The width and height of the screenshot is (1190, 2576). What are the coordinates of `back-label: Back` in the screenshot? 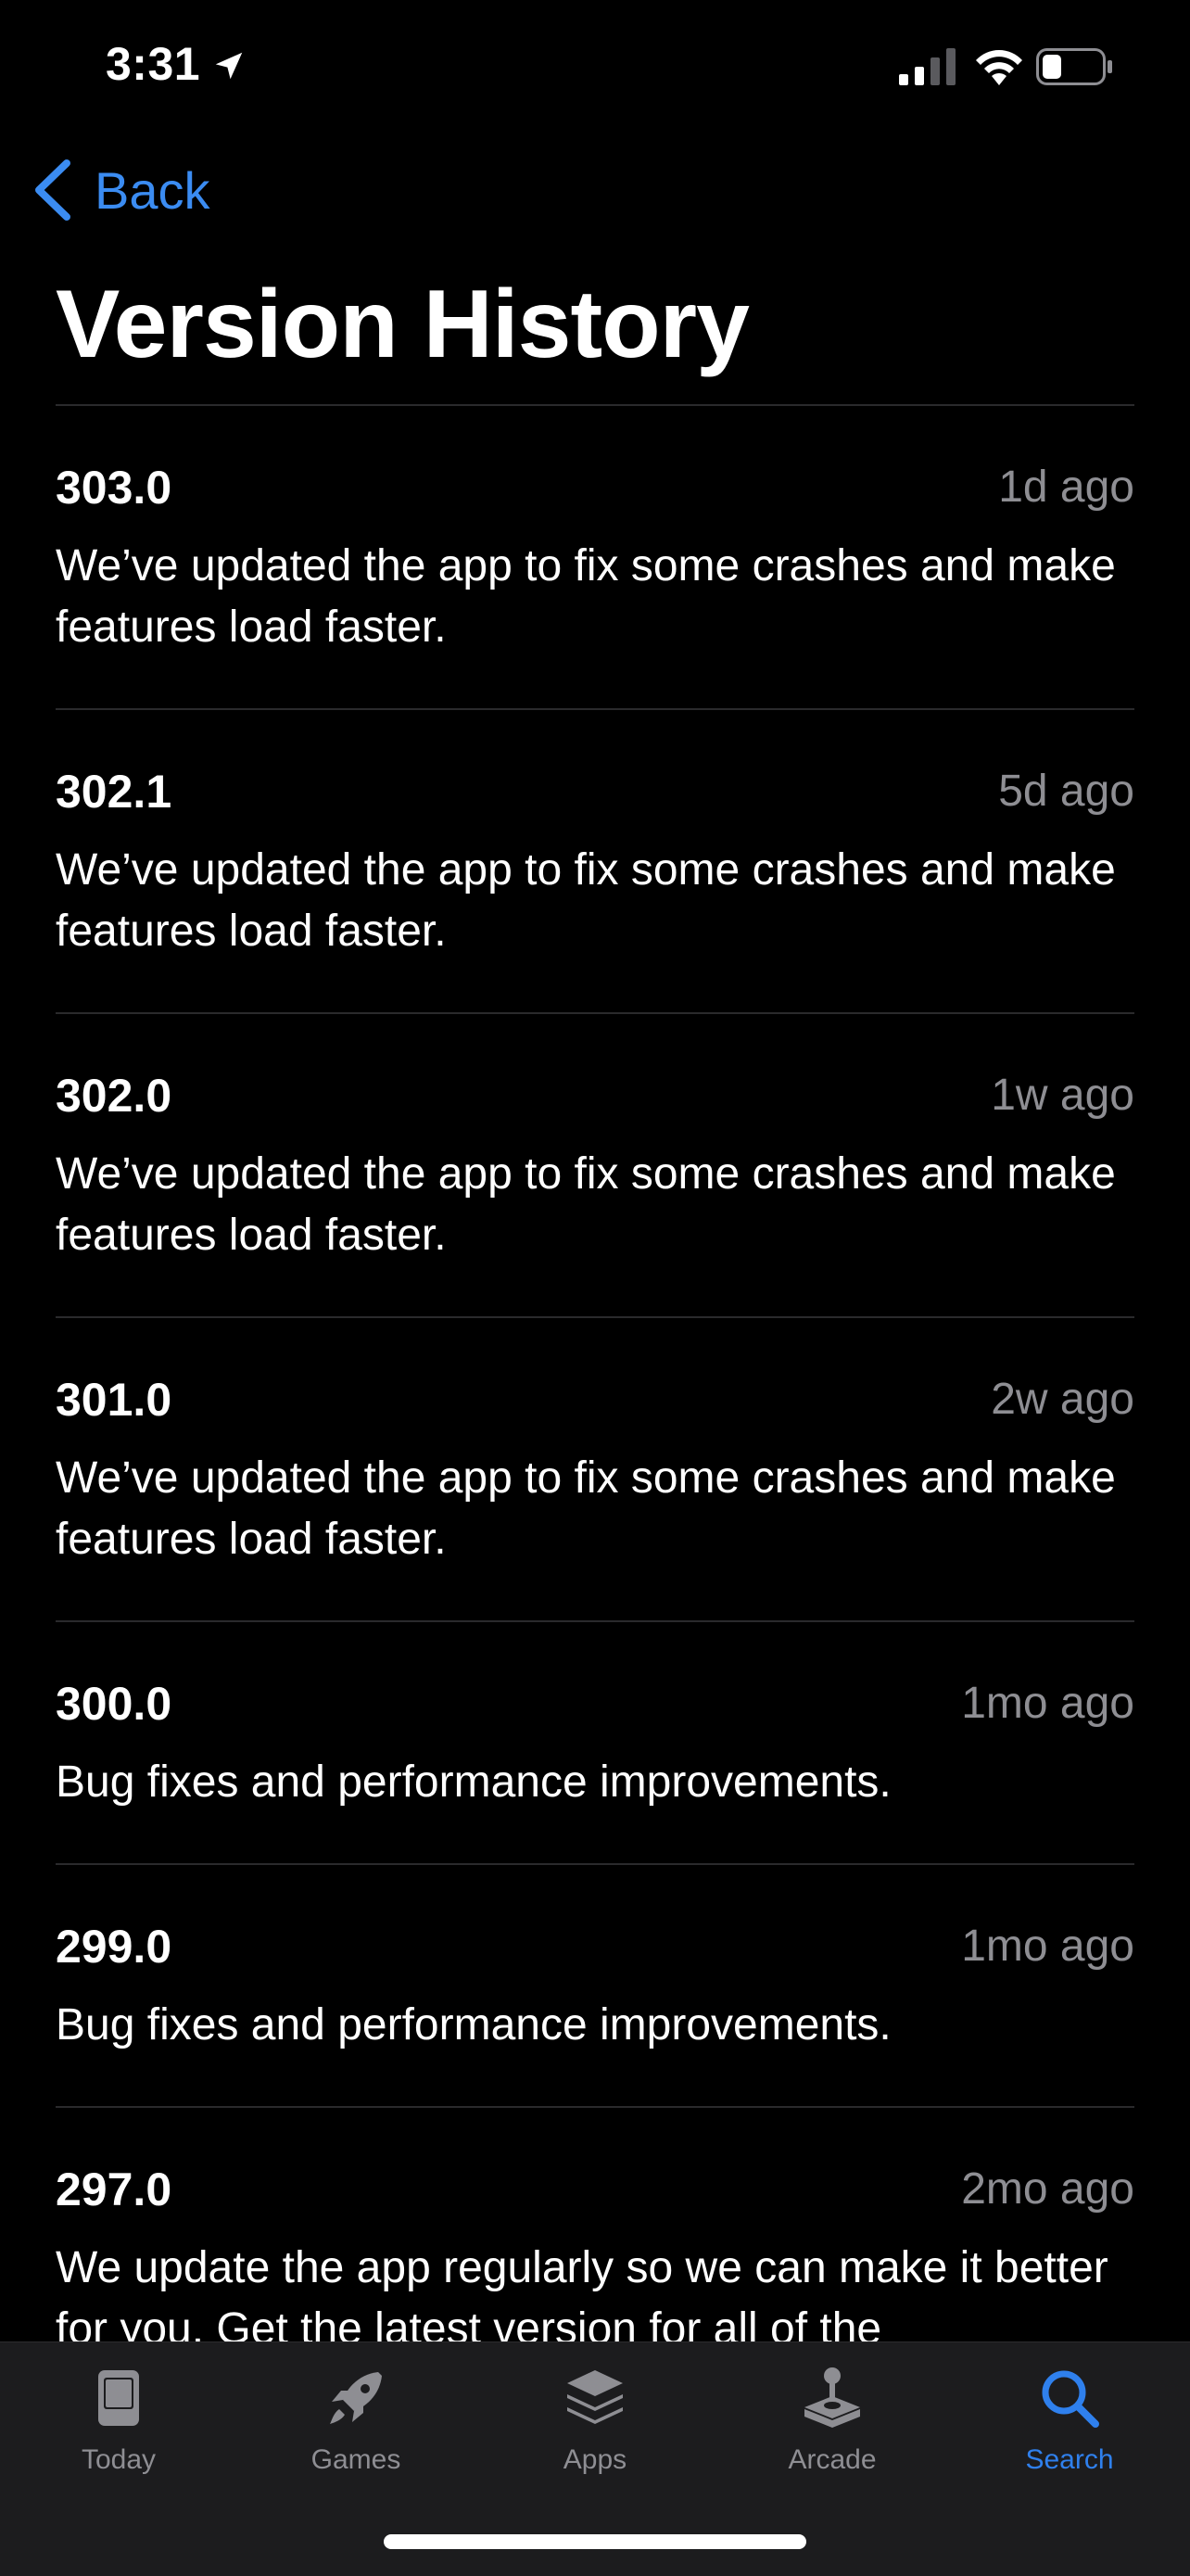 It's located at (152, 190).